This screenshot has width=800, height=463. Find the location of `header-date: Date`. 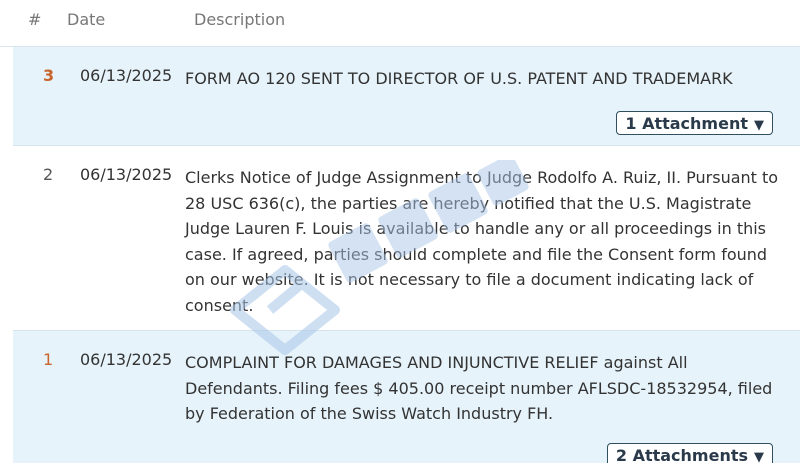

header-date: Date is located at coordinates (86, 19).